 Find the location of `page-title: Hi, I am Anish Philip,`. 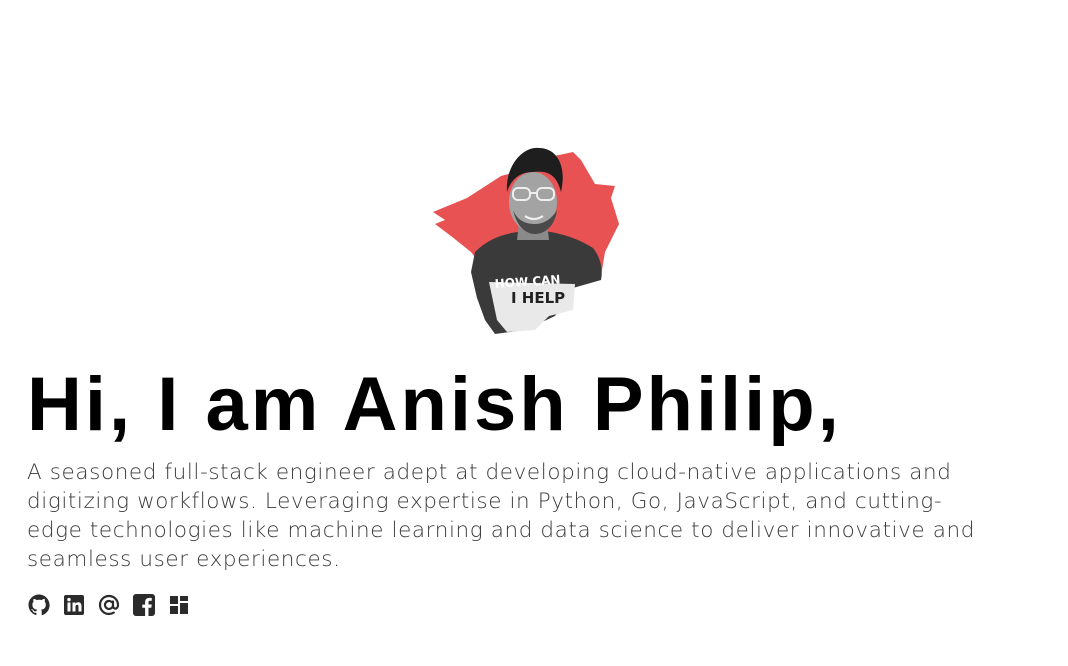

page-title: Hi, I am Anish Philip, is located at coordinates (434, 404).